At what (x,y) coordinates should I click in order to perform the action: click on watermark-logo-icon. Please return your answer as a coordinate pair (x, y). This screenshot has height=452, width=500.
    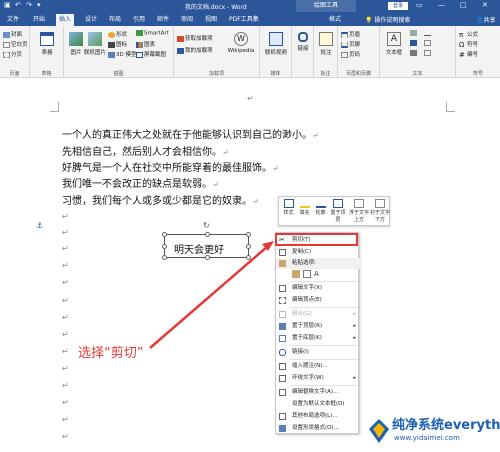
    Looking at the image, I should click on (379, 431).